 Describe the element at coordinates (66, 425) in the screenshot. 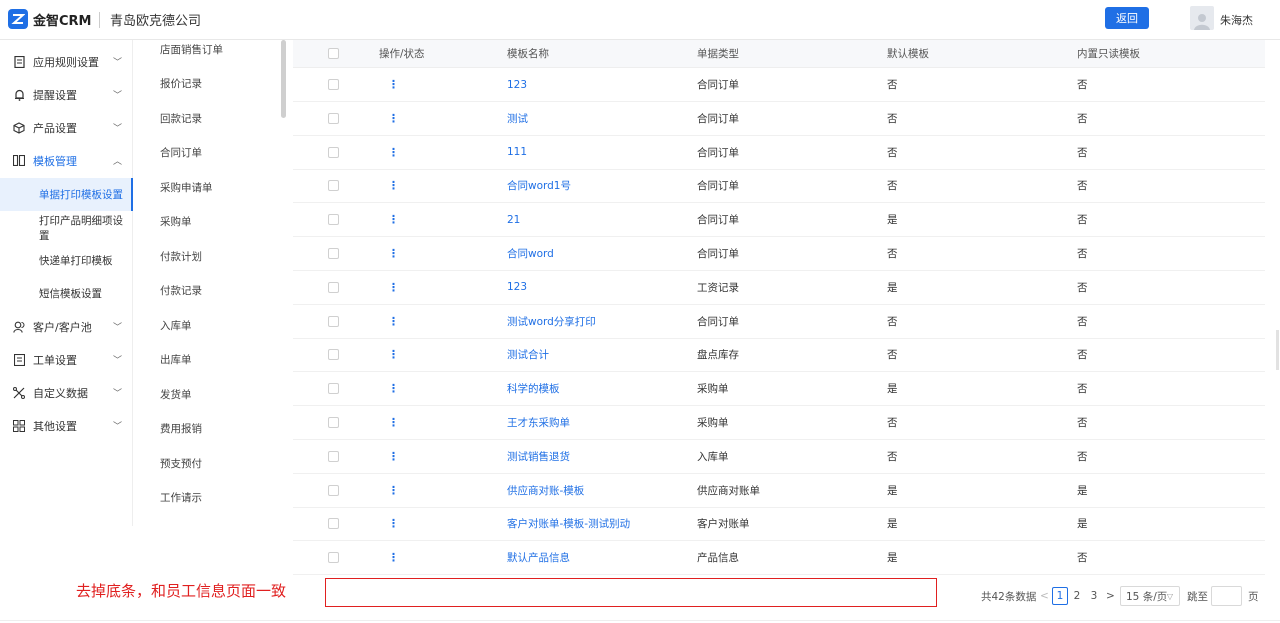

I see `sidebar-item-other-settings: 其他设置 ﹀` at that location.